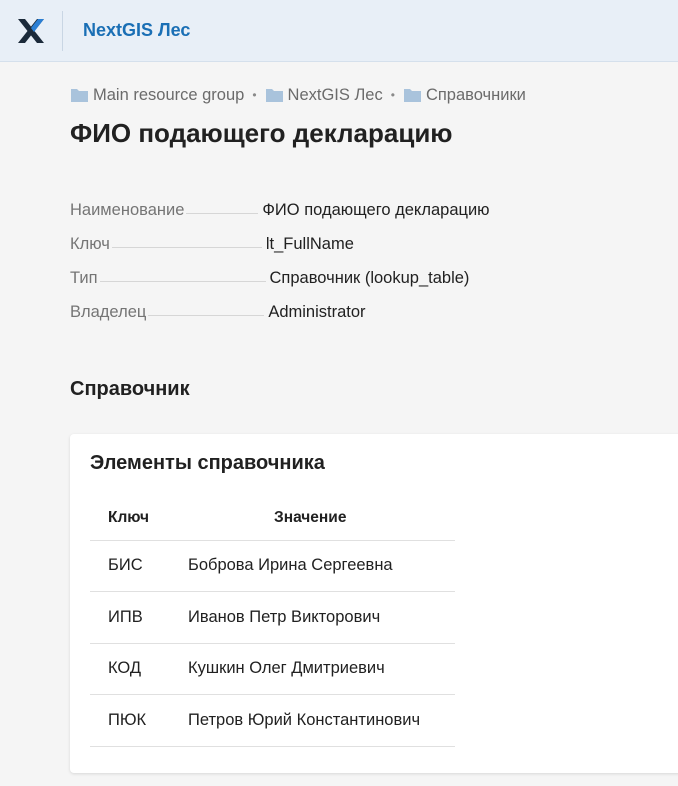  Describe the element at coordinates (335, 94) in the screenshot. I see `breadcrumb-label: NextGIS Лес` at that location.